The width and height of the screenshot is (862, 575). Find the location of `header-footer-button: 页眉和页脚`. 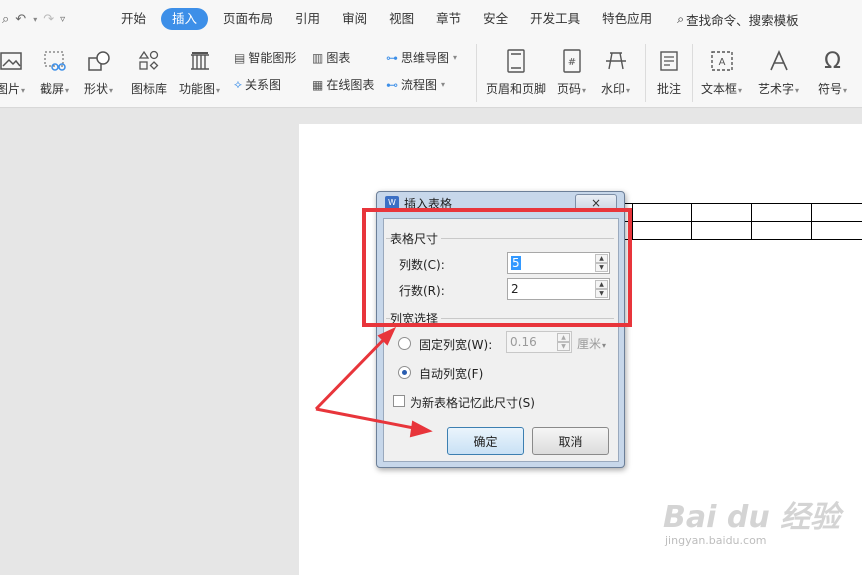

header-footer-button: 页眉和页脚 is located at coordinates (516, 72).